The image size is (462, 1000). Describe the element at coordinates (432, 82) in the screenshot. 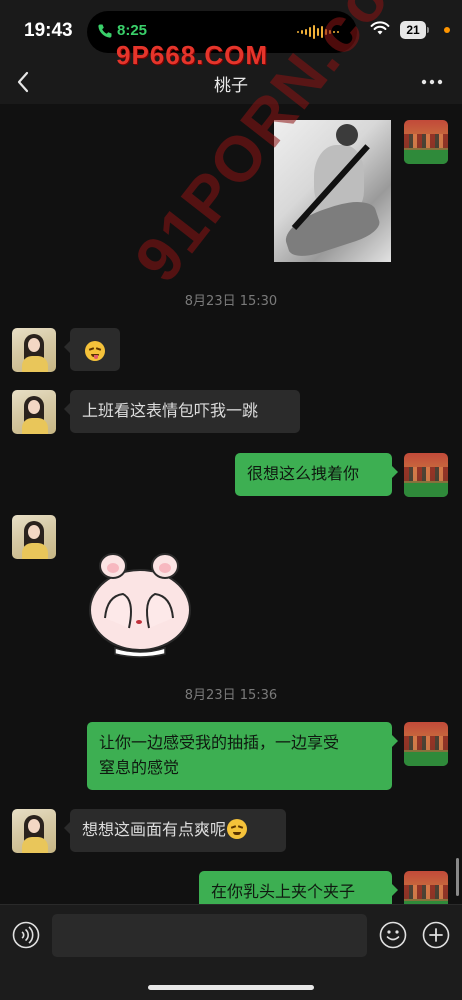

I see `more-options-icon` at that location.